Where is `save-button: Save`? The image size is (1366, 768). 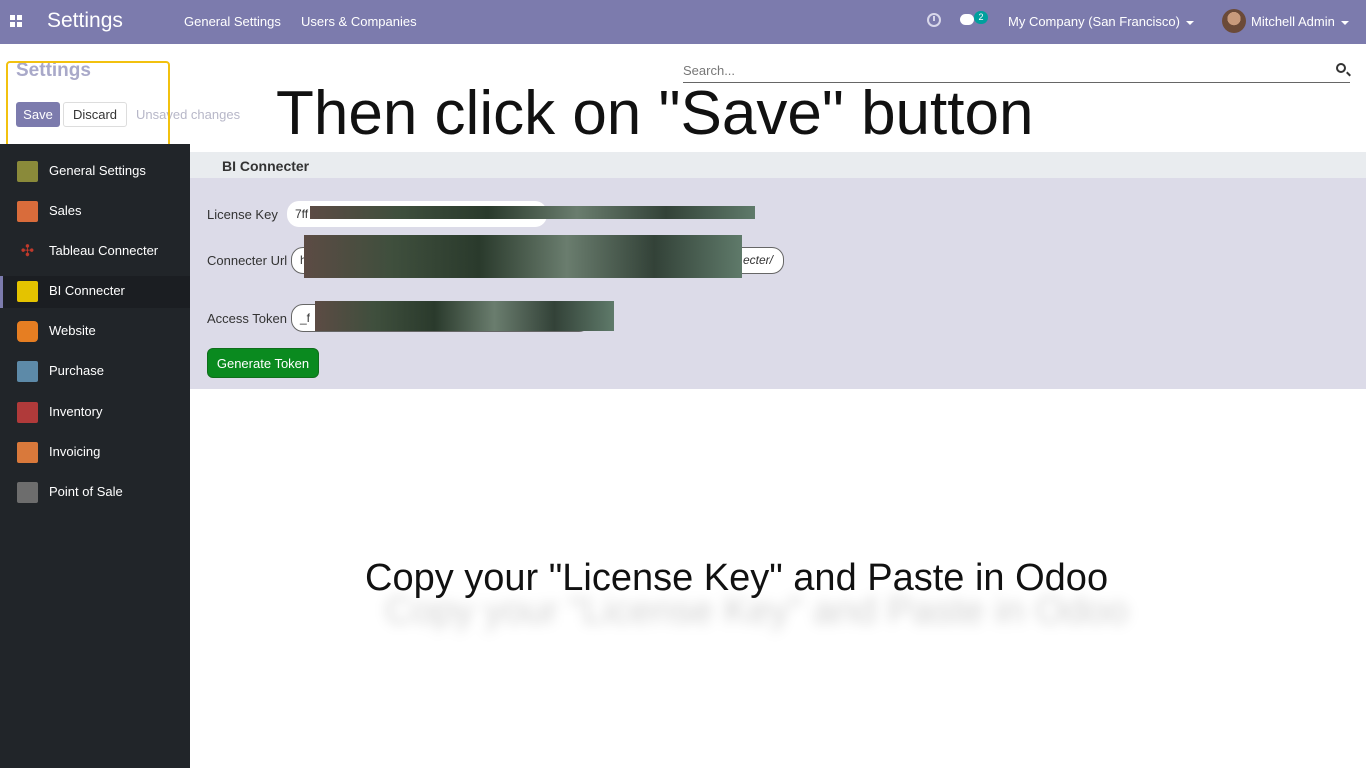
save-button: Save is located at coordinates (38, 114).